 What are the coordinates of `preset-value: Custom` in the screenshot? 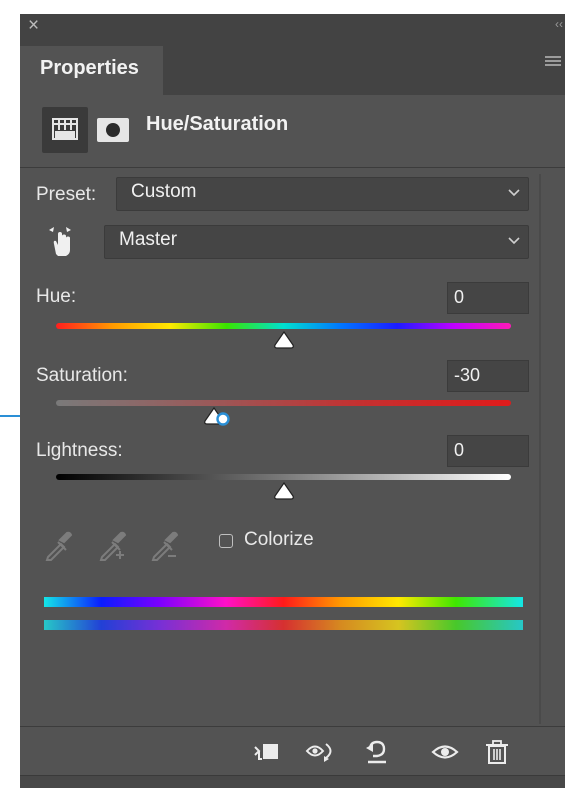 It's located at (164, 191).